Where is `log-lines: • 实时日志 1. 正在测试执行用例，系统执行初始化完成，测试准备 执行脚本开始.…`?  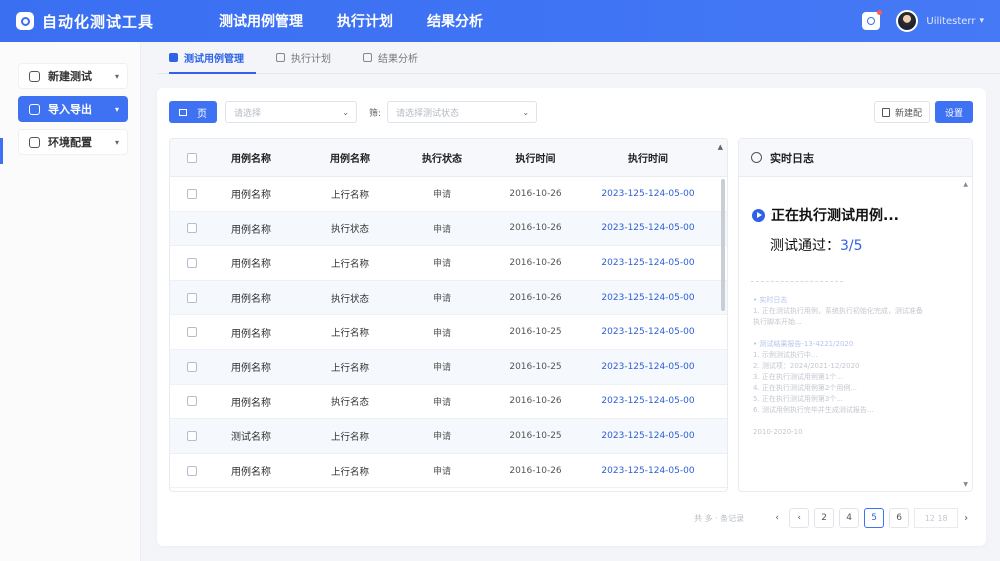 log-lines: • 实时日志 1. 正在测试执行用例，系统执行初始化完成，测试准备 执行脚本开始.… is located at coordinates (853, 366).